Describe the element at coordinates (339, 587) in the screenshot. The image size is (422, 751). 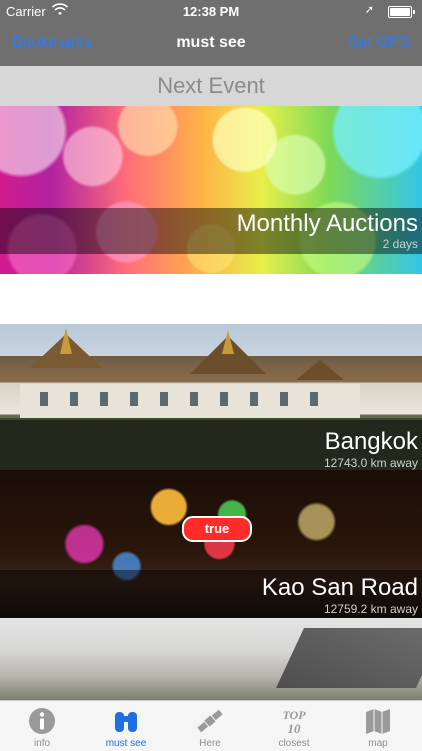
I see `place-title-kao-san-road: Kao San Road` at that location.